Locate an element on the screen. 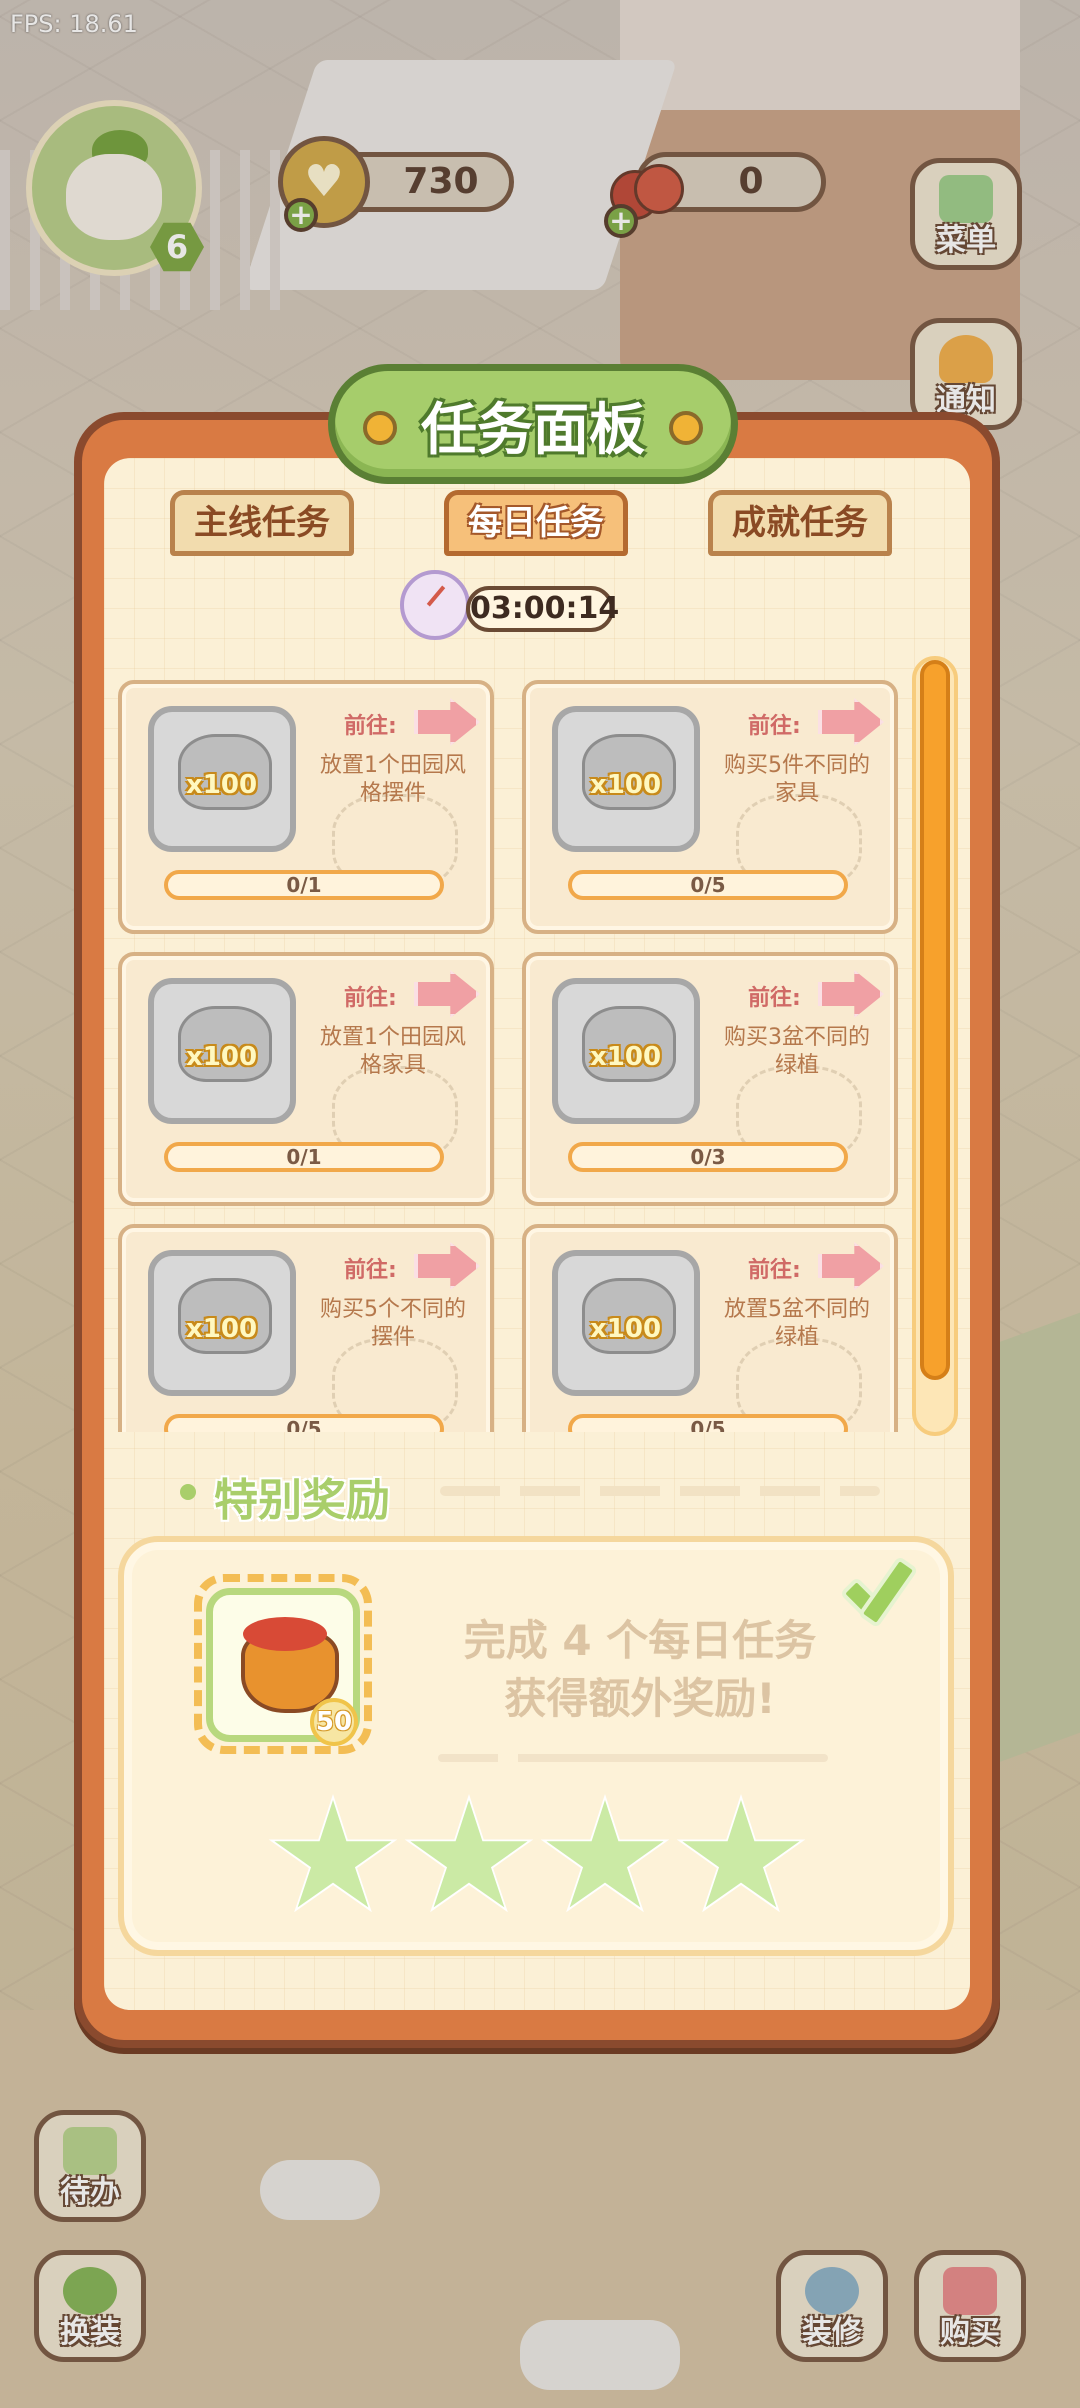 This screenshot has width=1080, height=2408. section-bullet is located at coordinates (188, 1492).